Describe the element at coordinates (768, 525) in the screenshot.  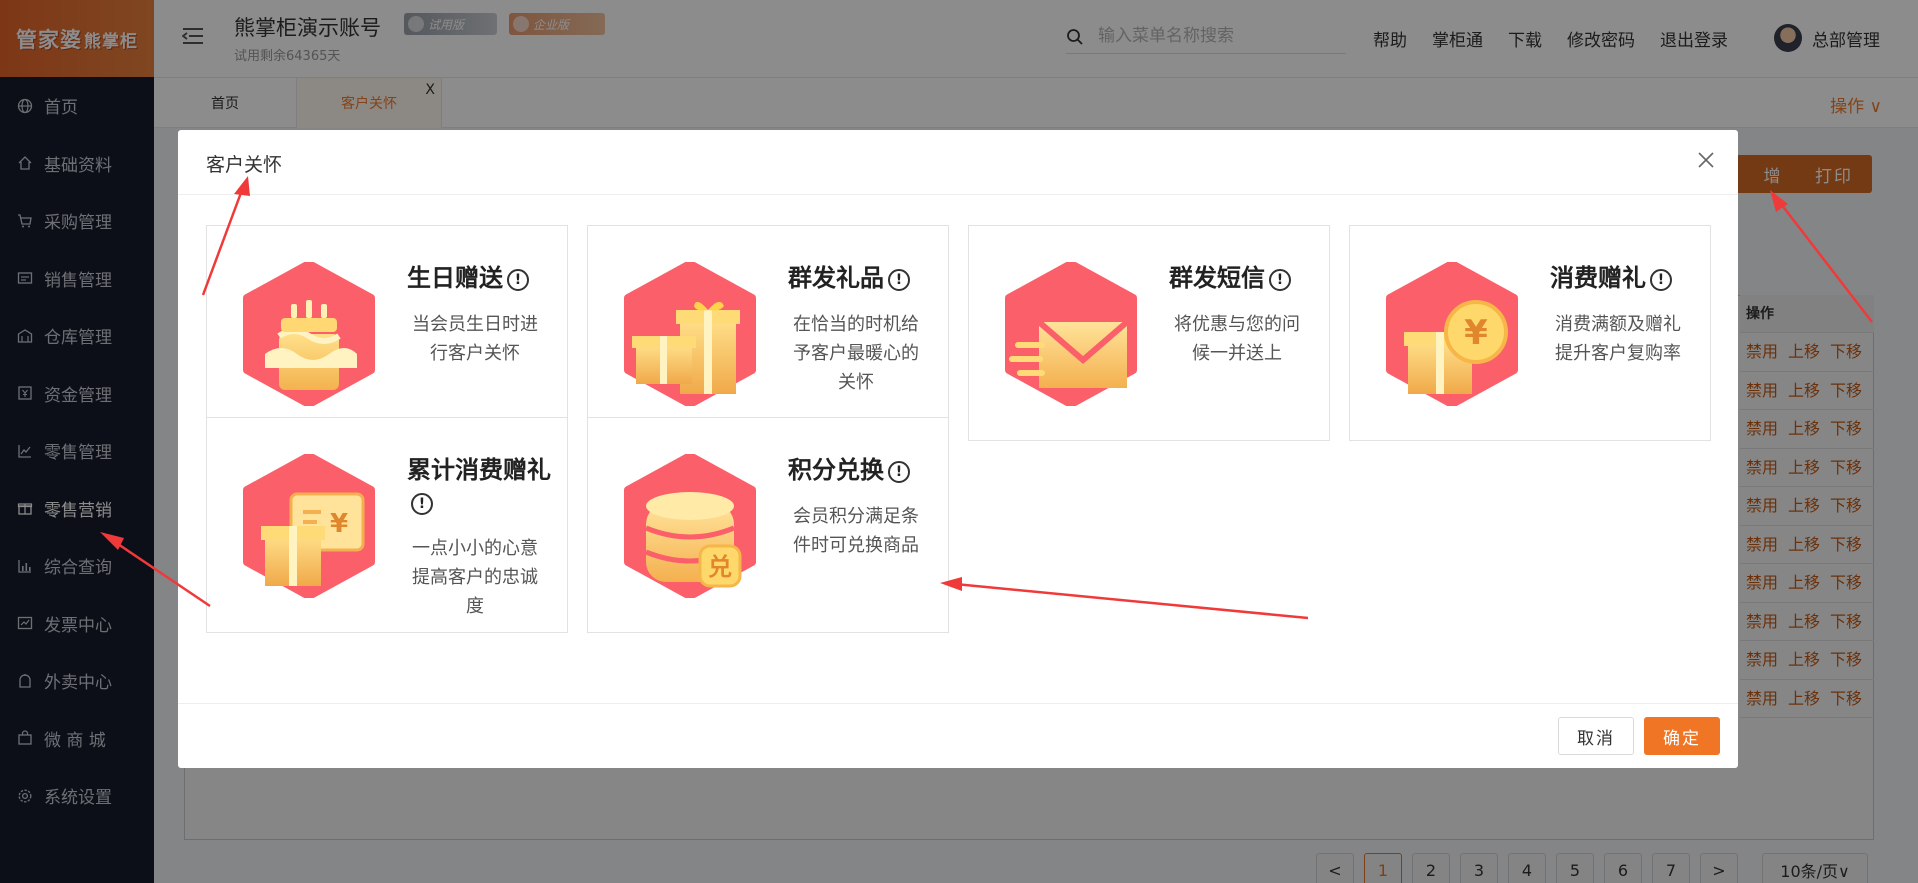
I see `card-points-exchange: 兑 积分兑换! 会员积分满足条件时可兑换商品` at that location.